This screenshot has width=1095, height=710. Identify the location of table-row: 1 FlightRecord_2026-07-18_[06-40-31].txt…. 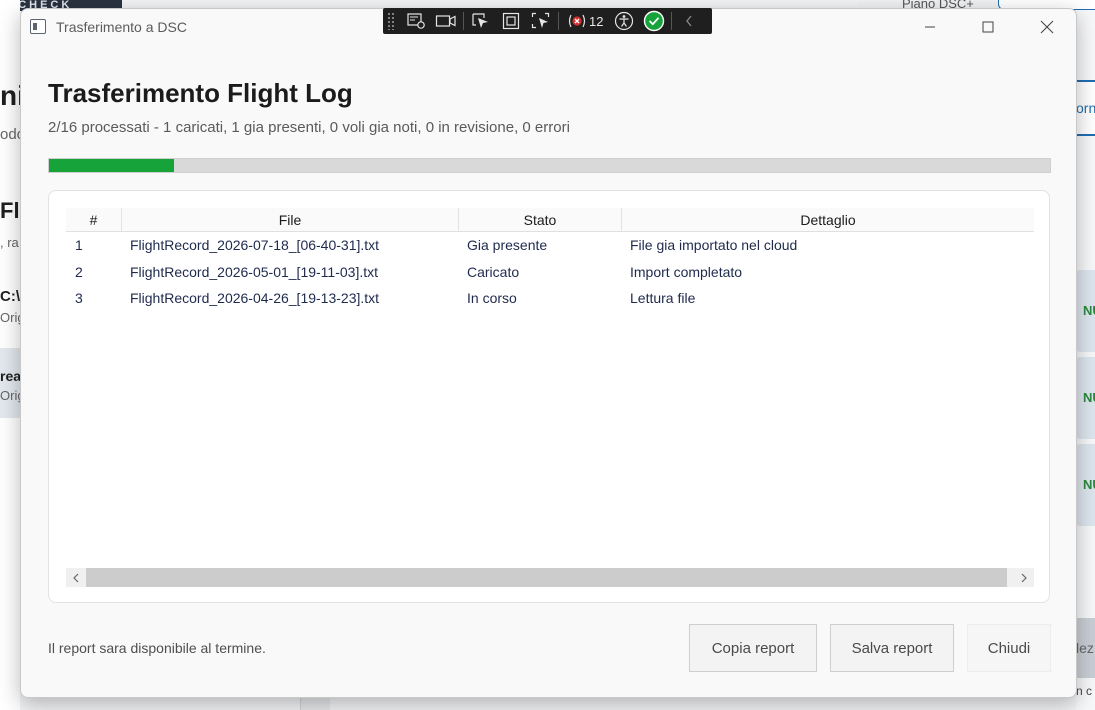
(550, 245).